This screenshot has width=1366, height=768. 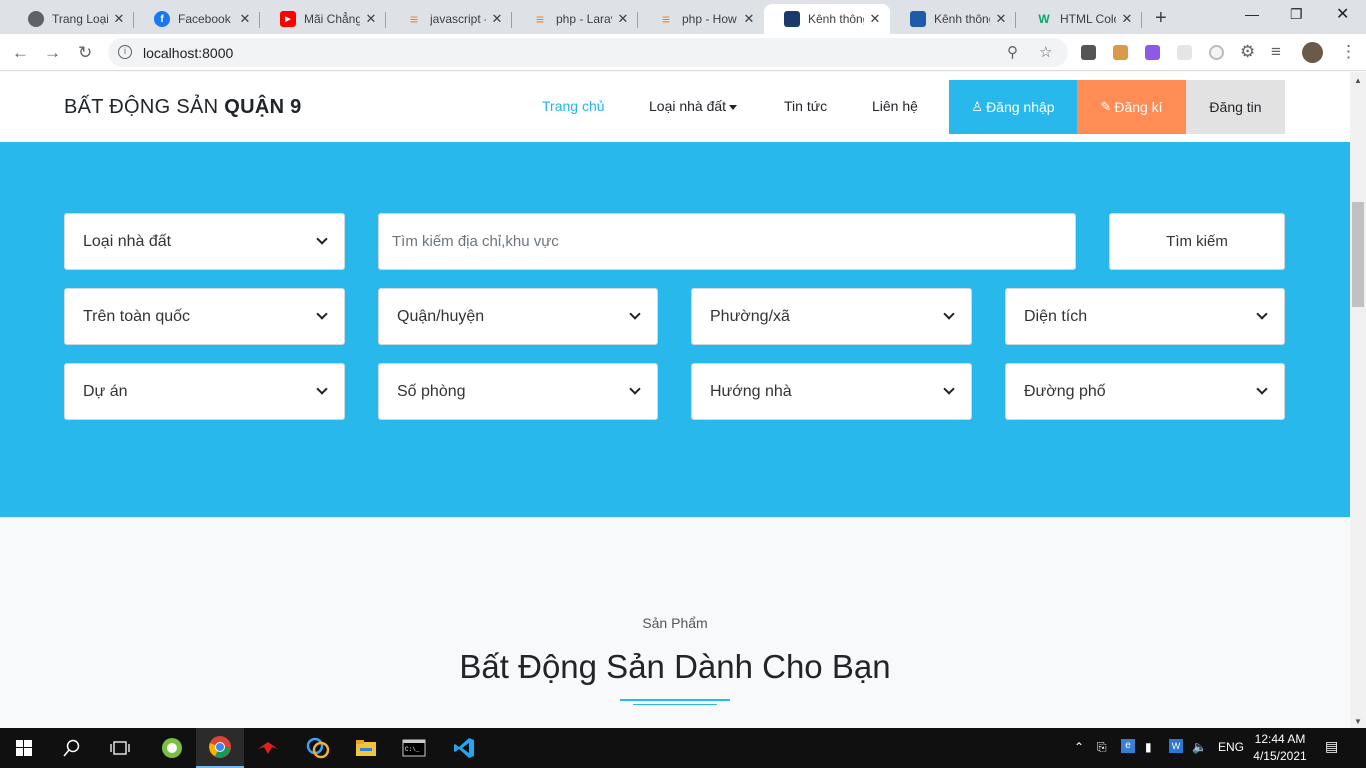 I want to click on property-type-select: Loại nhà đất, so click(x=204, y=241).